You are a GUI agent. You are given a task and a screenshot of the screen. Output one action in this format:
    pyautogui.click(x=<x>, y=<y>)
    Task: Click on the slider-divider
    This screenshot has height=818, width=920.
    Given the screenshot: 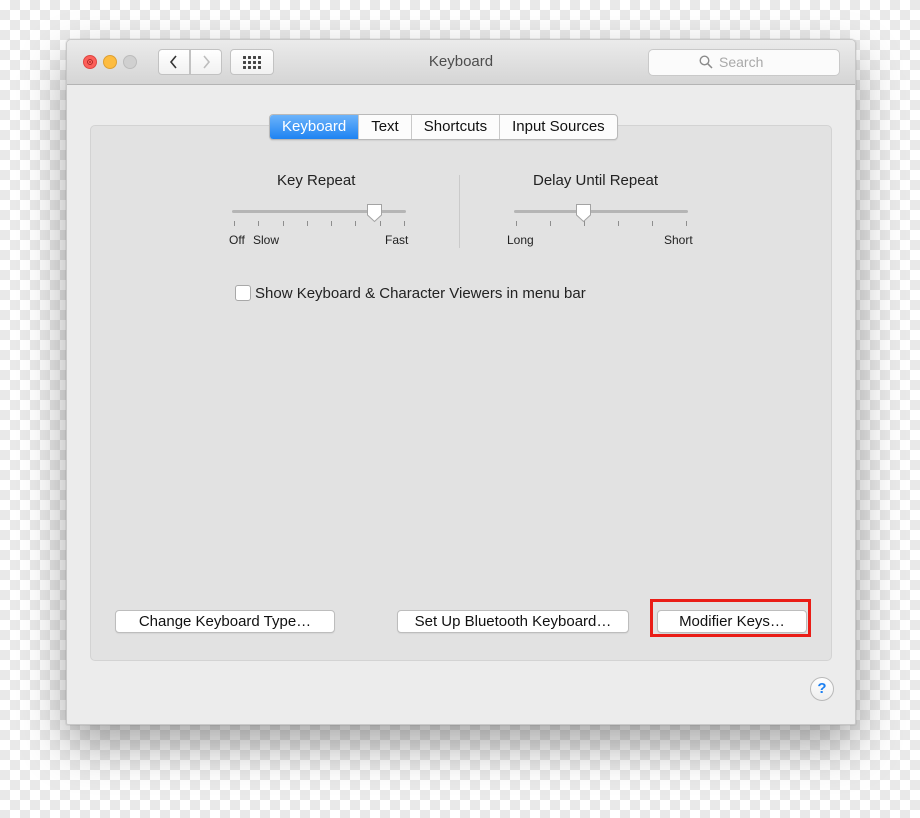 What is the action you would take?
    pyautogui.click(x=459, y=211)
    